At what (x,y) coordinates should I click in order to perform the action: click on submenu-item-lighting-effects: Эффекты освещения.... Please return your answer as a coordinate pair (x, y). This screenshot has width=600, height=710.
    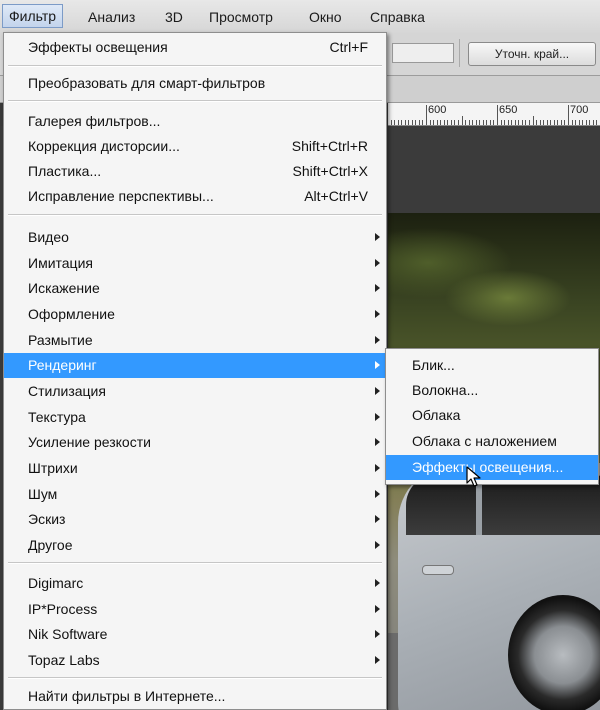
    Looking at the image, I should click on (492, 467).